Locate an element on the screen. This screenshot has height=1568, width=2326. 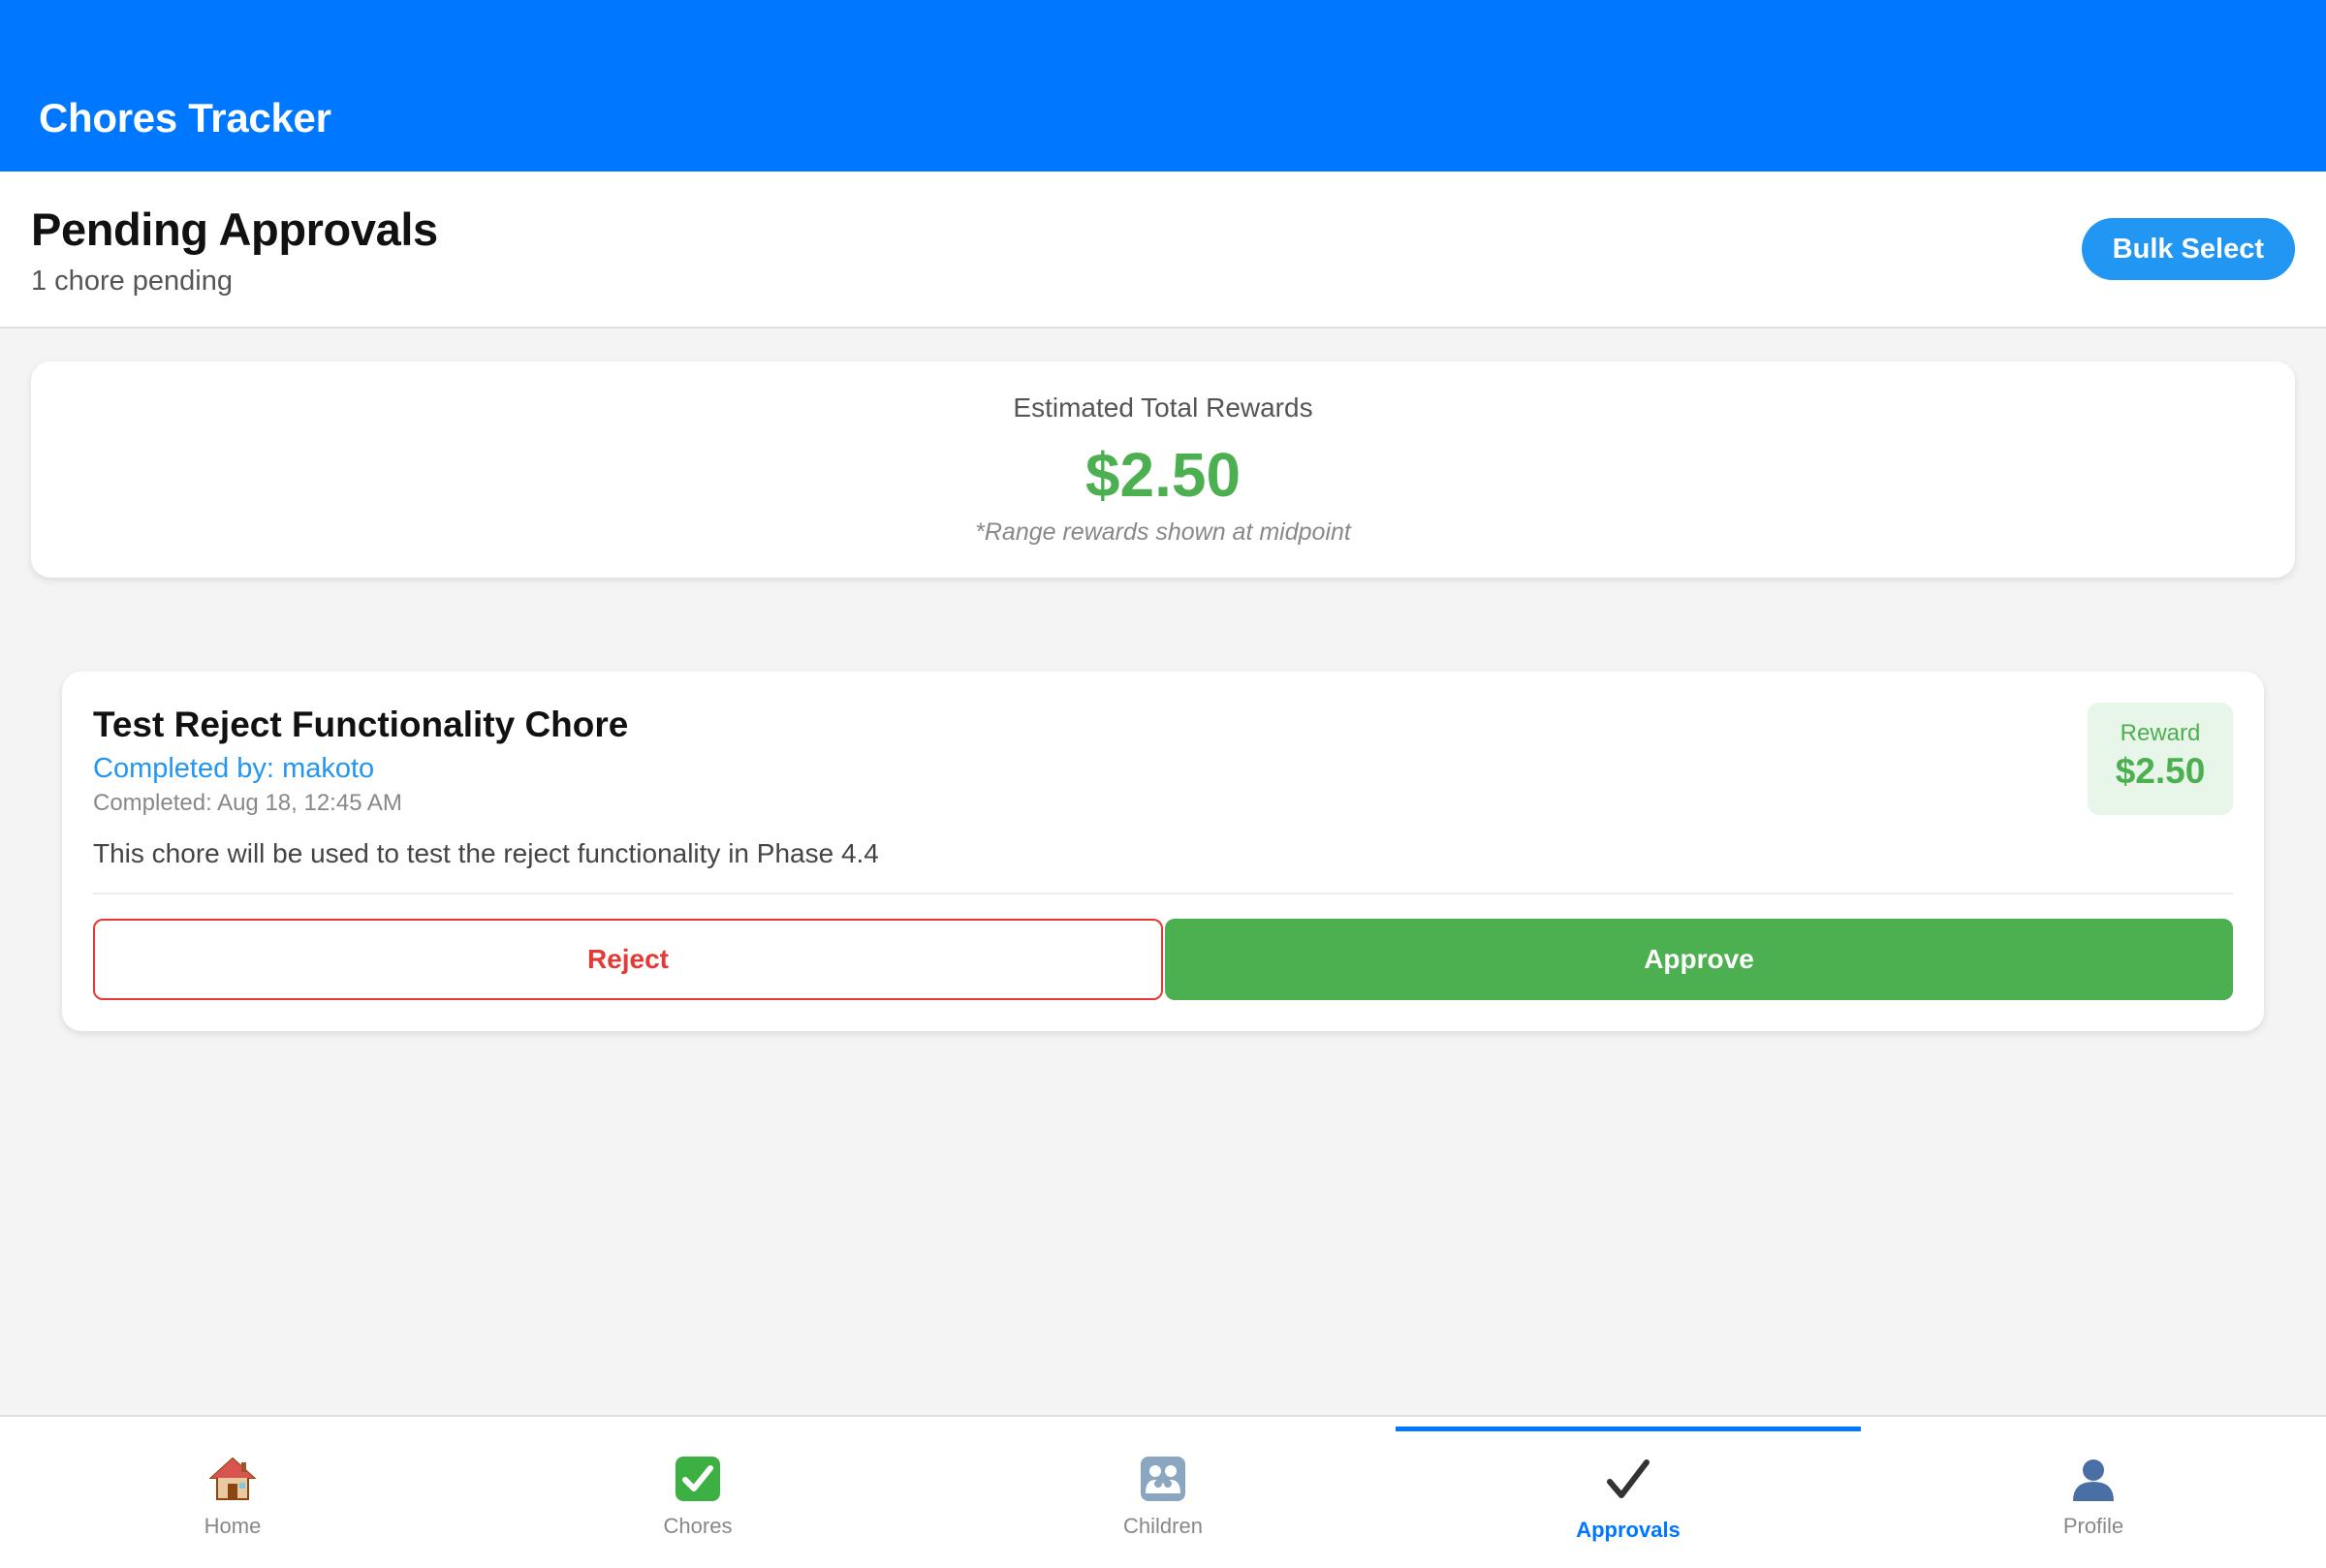
house-icon is located at coordinates (232, 1479).